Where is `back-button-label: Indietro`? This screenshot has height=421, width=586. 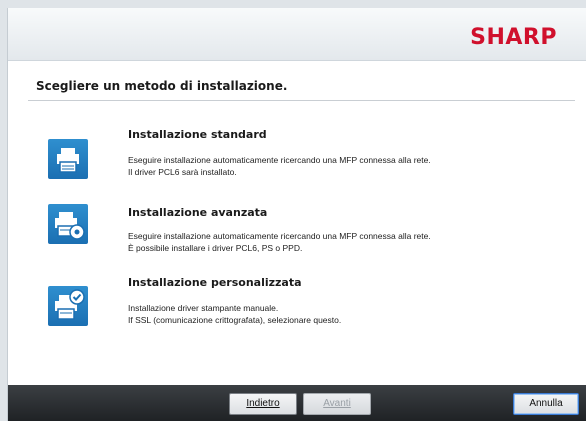 back-button-label: Indietro is located at coordinates (263, 403).